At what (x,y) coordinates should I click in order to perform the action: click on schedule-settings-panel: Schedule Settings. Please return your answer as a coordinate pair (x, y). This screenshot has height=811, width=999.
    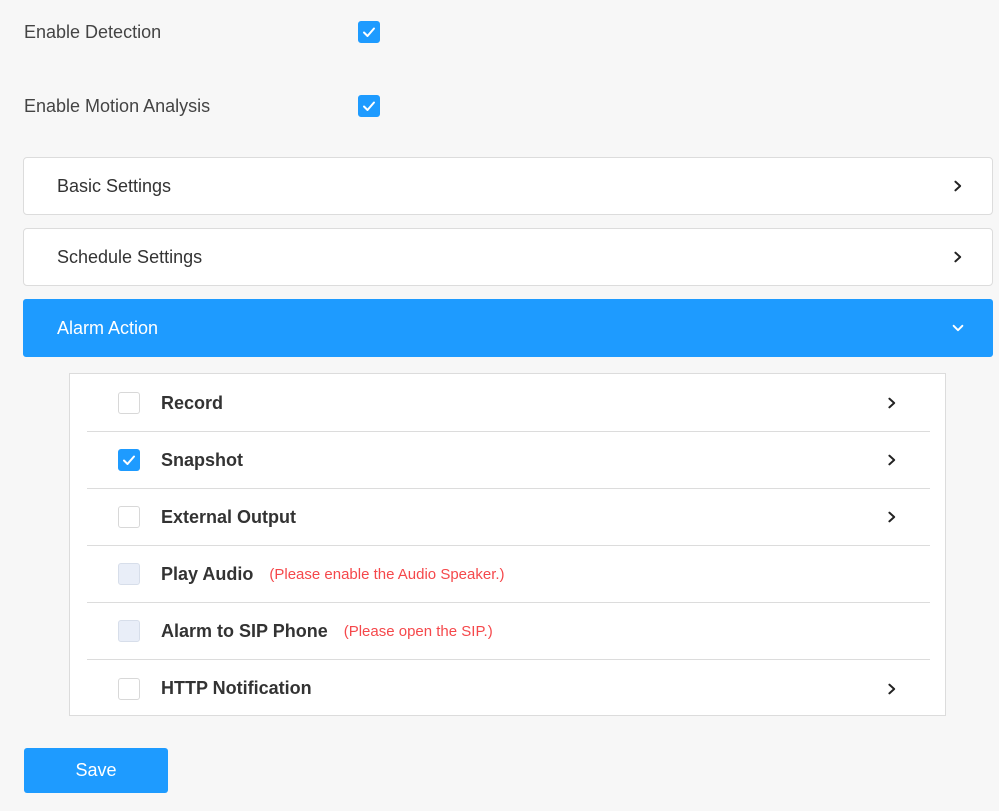
    Looking at the image, I should click on (508, 257).